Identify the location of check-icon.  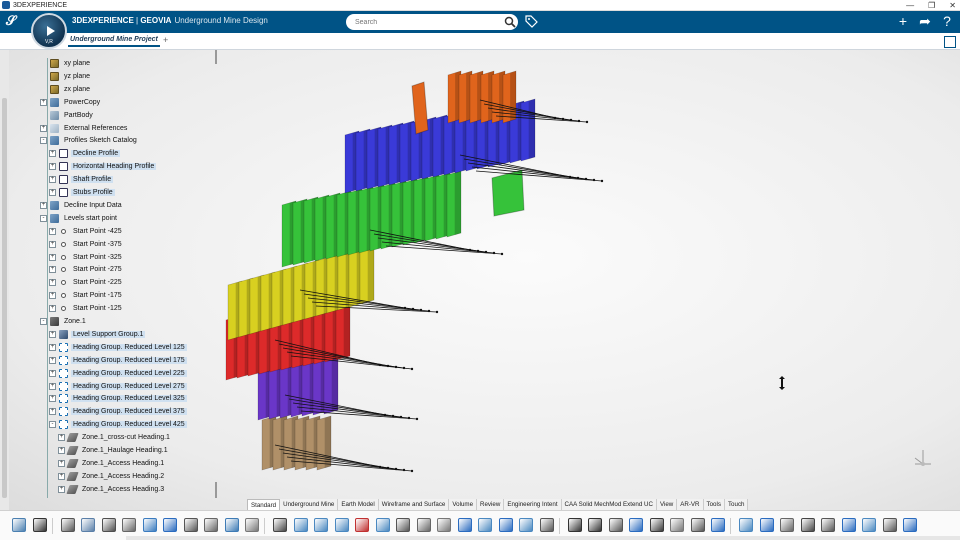
(656, 525).